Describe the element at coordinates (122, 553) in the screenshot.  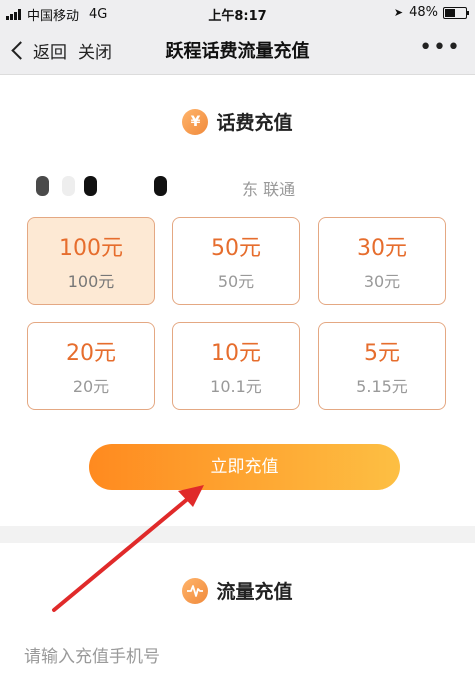
I see `annotation-arrow-shaft` at that location.